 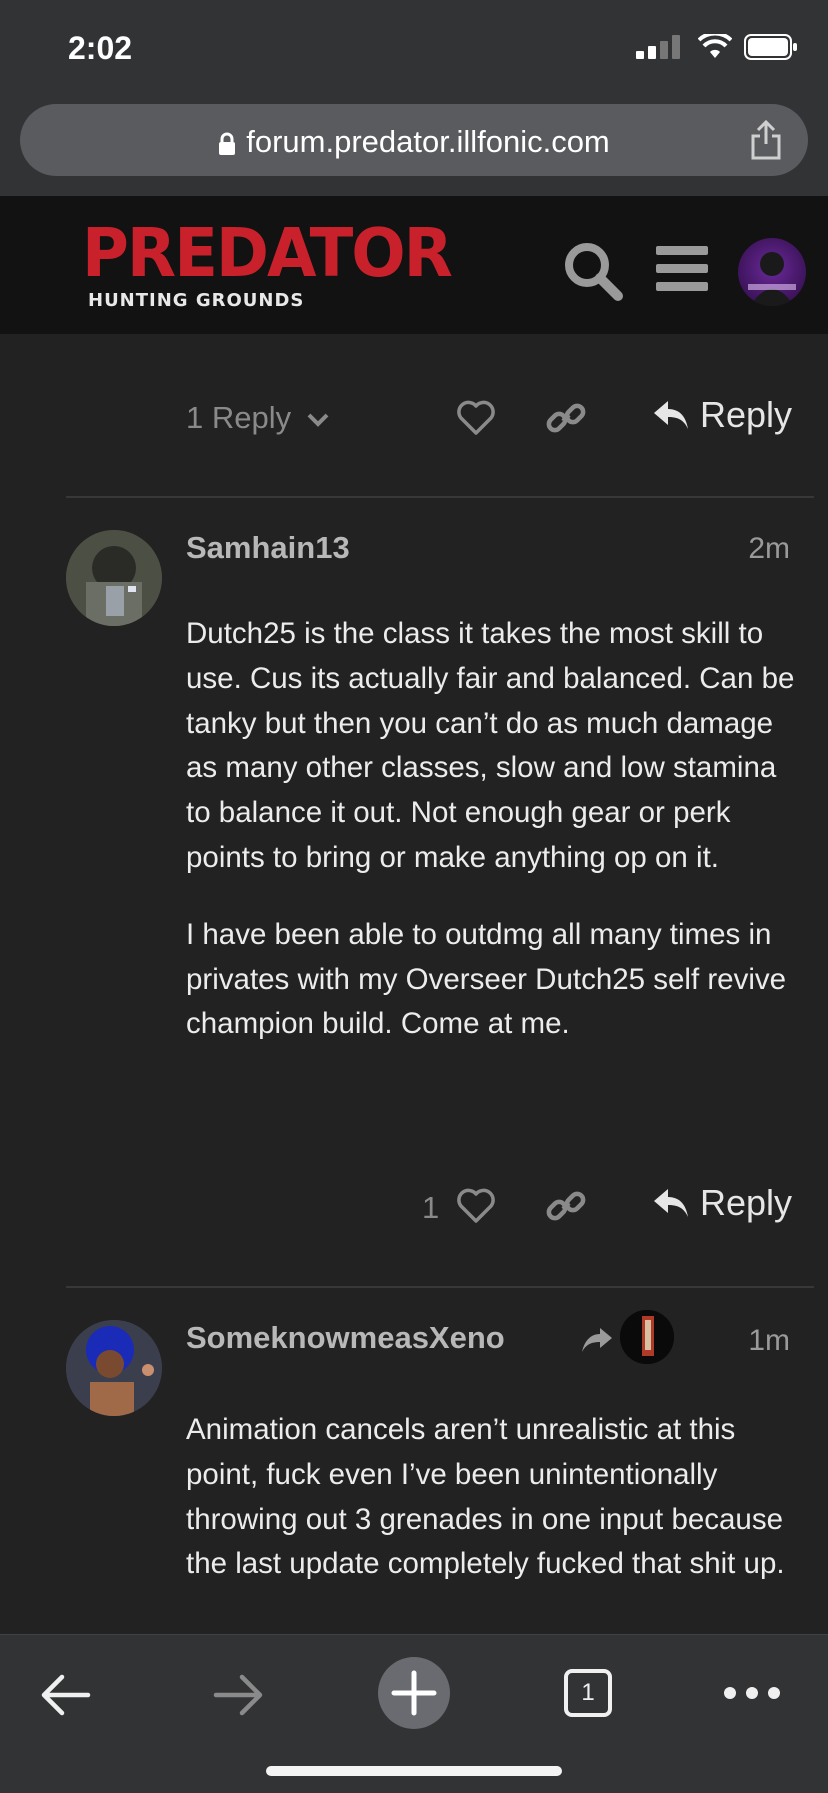 What do you see at coordinates (414, 1206) in the screenshot?
I see `post-actions: 1 Reply` at bounding box center [414, 1206].